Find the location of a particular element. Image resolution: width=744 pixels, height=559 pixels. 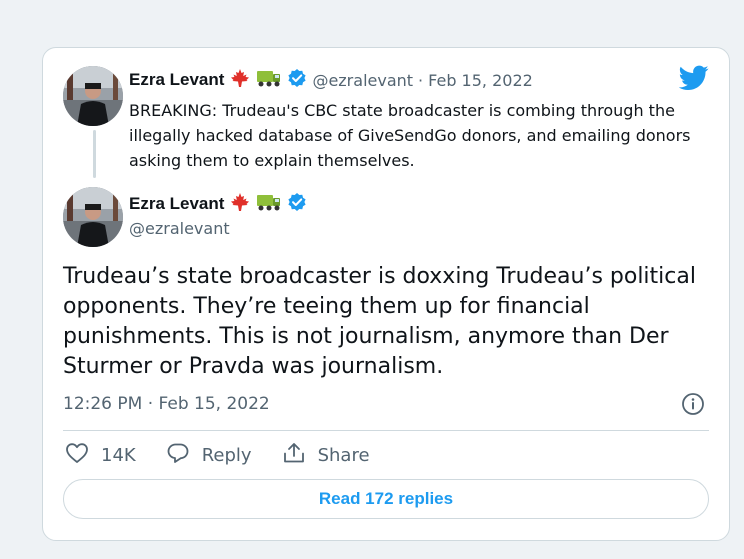

quoted-tweet-header: Ezra Levant @ezralevant · Feb 15, 2022 is located at coordinates (331, 80).